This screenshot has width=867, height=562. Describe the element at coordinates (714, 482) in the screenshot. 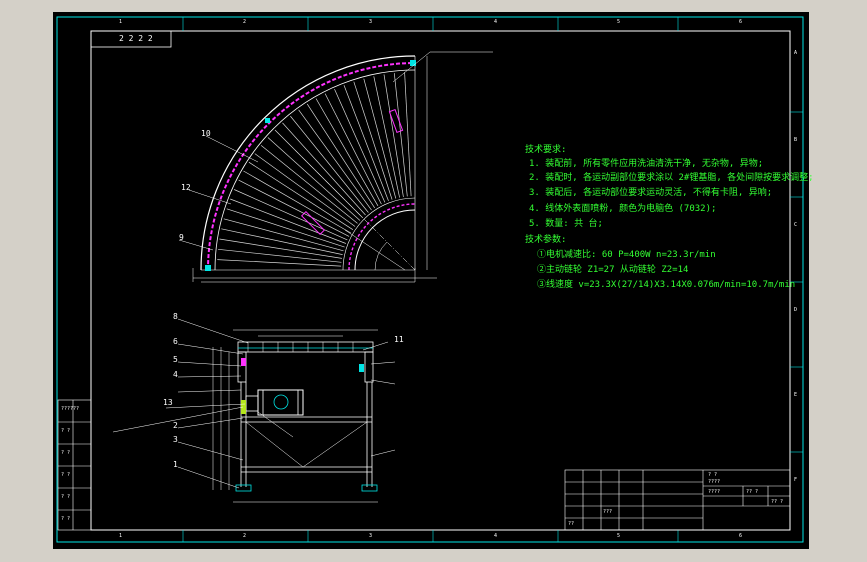

I see `title-block-cell-2: ????` at that location.